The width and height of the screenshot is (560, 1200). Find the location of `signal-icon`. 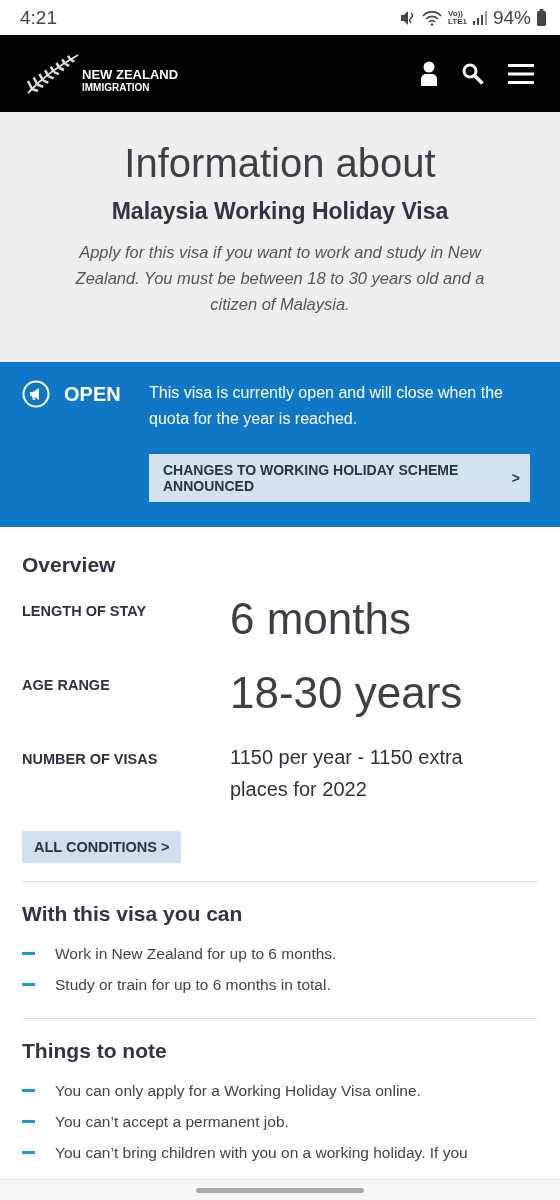

signal-icon is located at coordinates (479, 17).